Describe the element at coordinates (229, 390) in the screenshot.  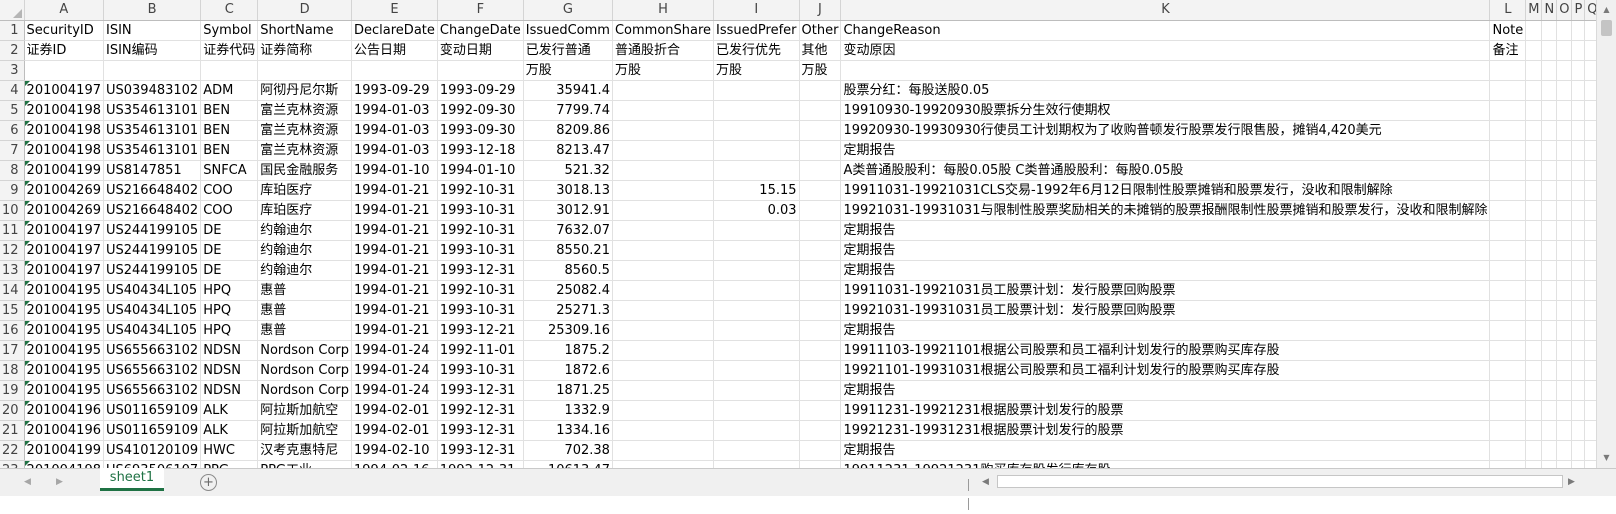
I see `cell-c: NDSN` at that location.